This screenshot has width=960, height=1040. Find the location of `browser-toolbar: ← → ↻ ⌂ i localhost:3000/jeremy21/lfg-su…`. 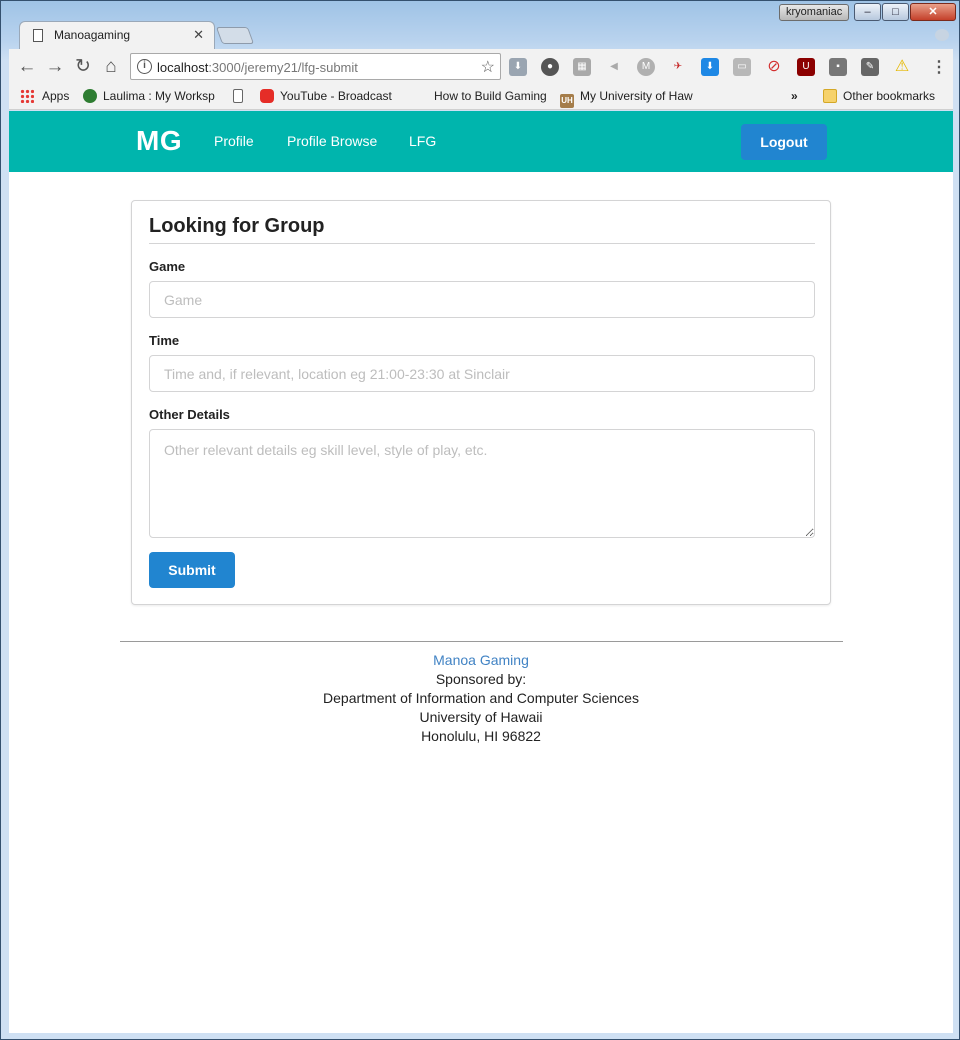

browser-toolbar: ← → ↻ ⌂ i localhost:3000/jeremy21/lfg-su… is located at coordinates (481, 67).